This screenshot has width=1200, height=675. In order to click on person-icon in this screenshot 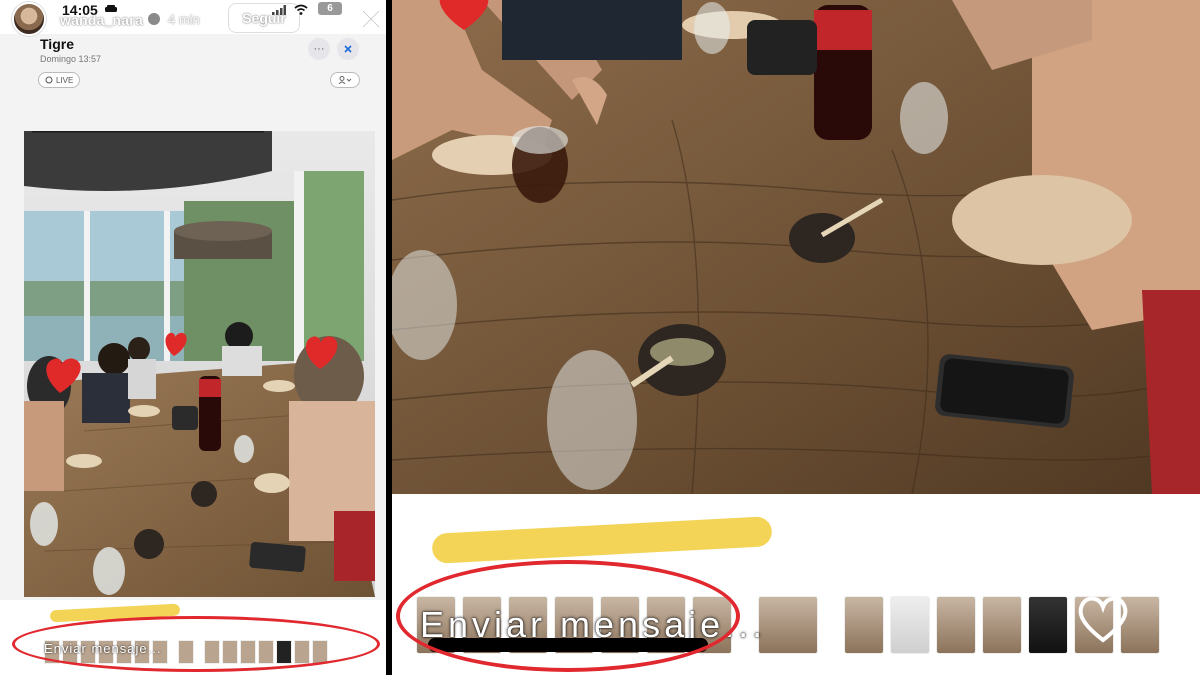, I will do `click(345, 80)`.